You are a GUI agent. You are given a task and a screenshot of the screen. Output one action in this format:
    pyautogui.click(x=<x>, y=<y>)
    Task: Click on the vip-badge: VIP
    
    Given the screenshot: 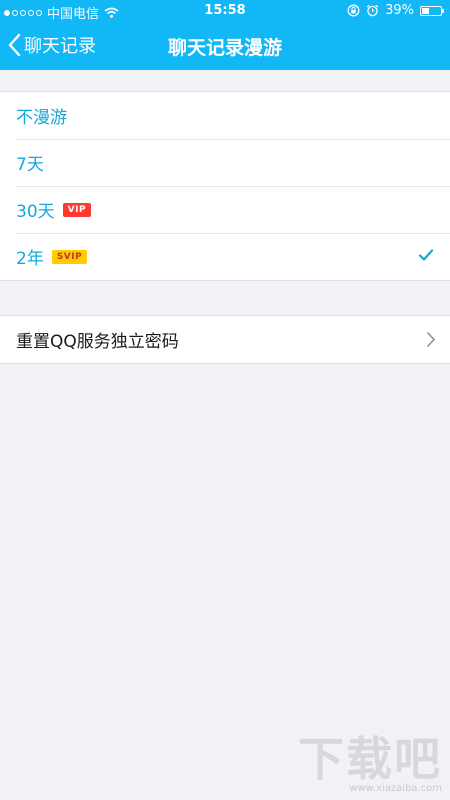 What is the action you would take?
    pyautogui.click(x=77, y=209)
    